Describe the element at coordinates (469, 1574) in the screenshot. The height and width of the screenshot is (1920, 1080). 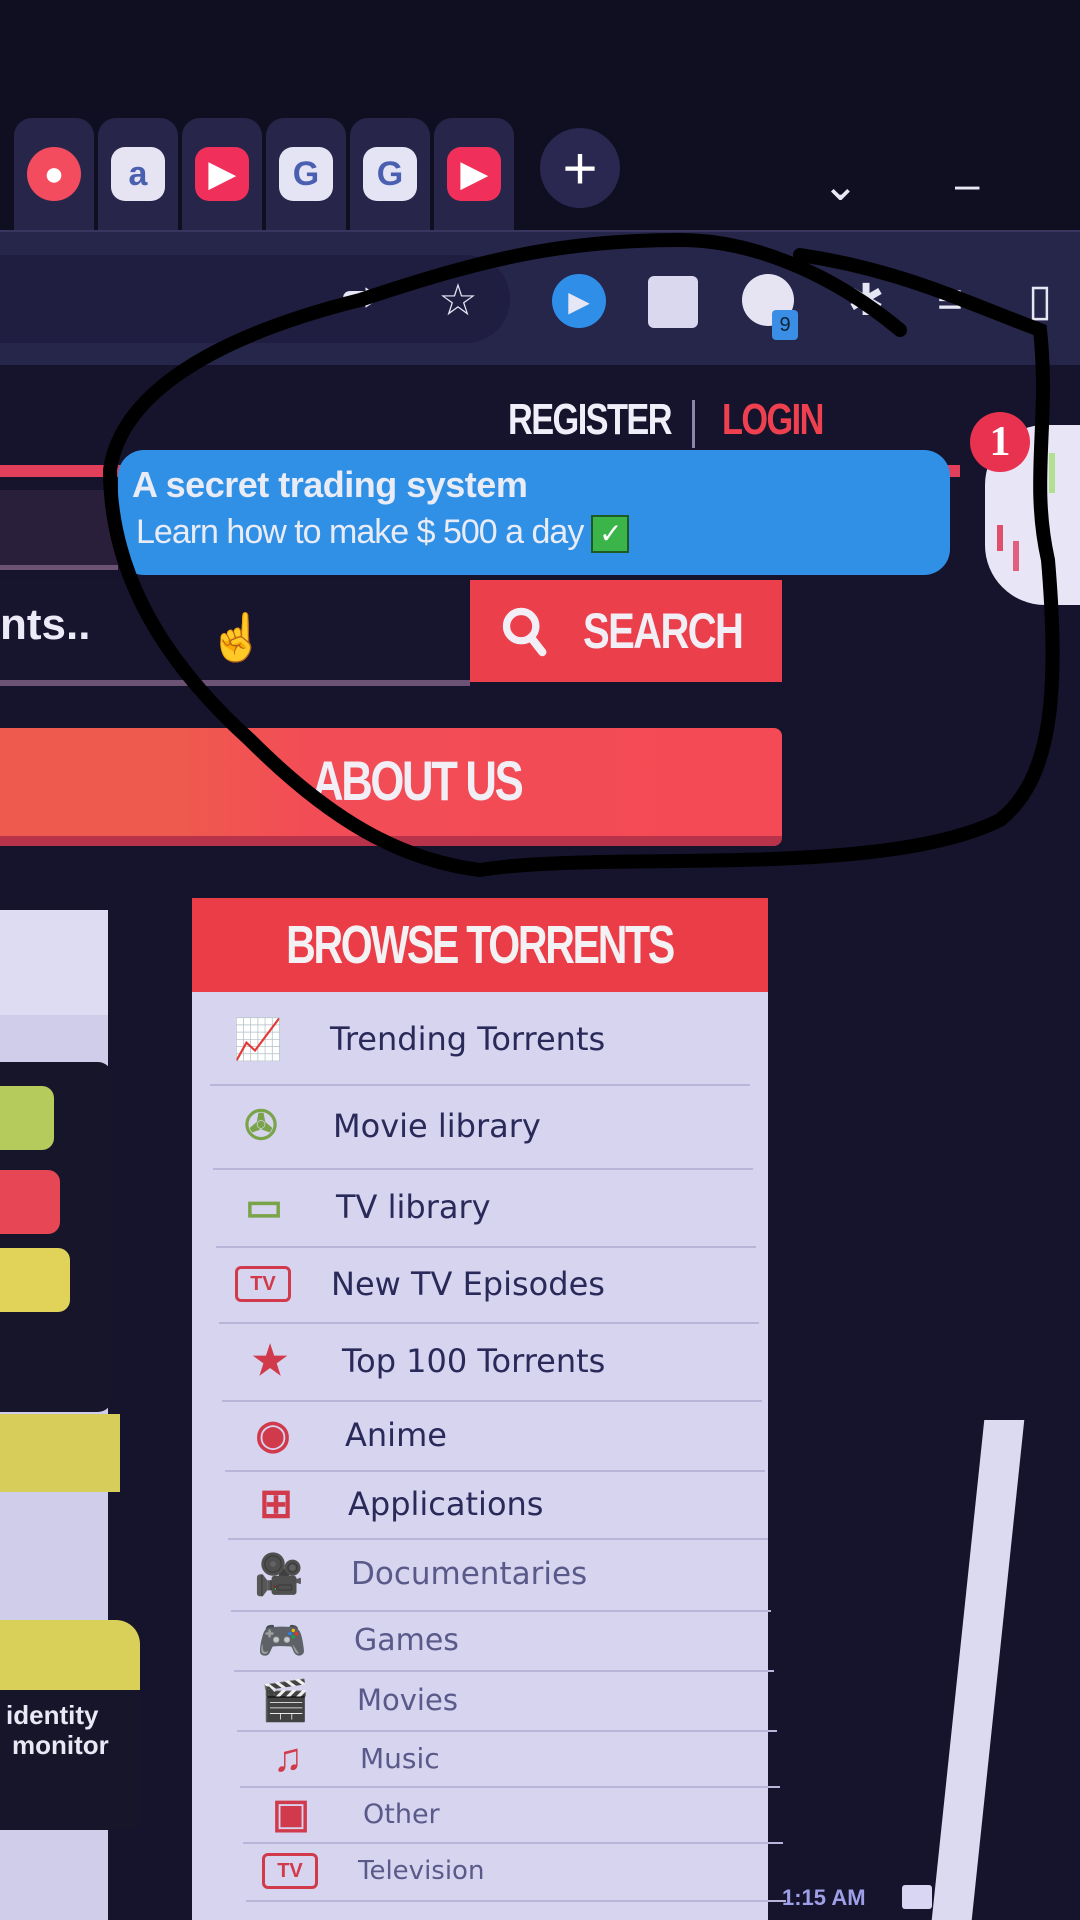
I see `browse-item-label: Documentaries` at that location.